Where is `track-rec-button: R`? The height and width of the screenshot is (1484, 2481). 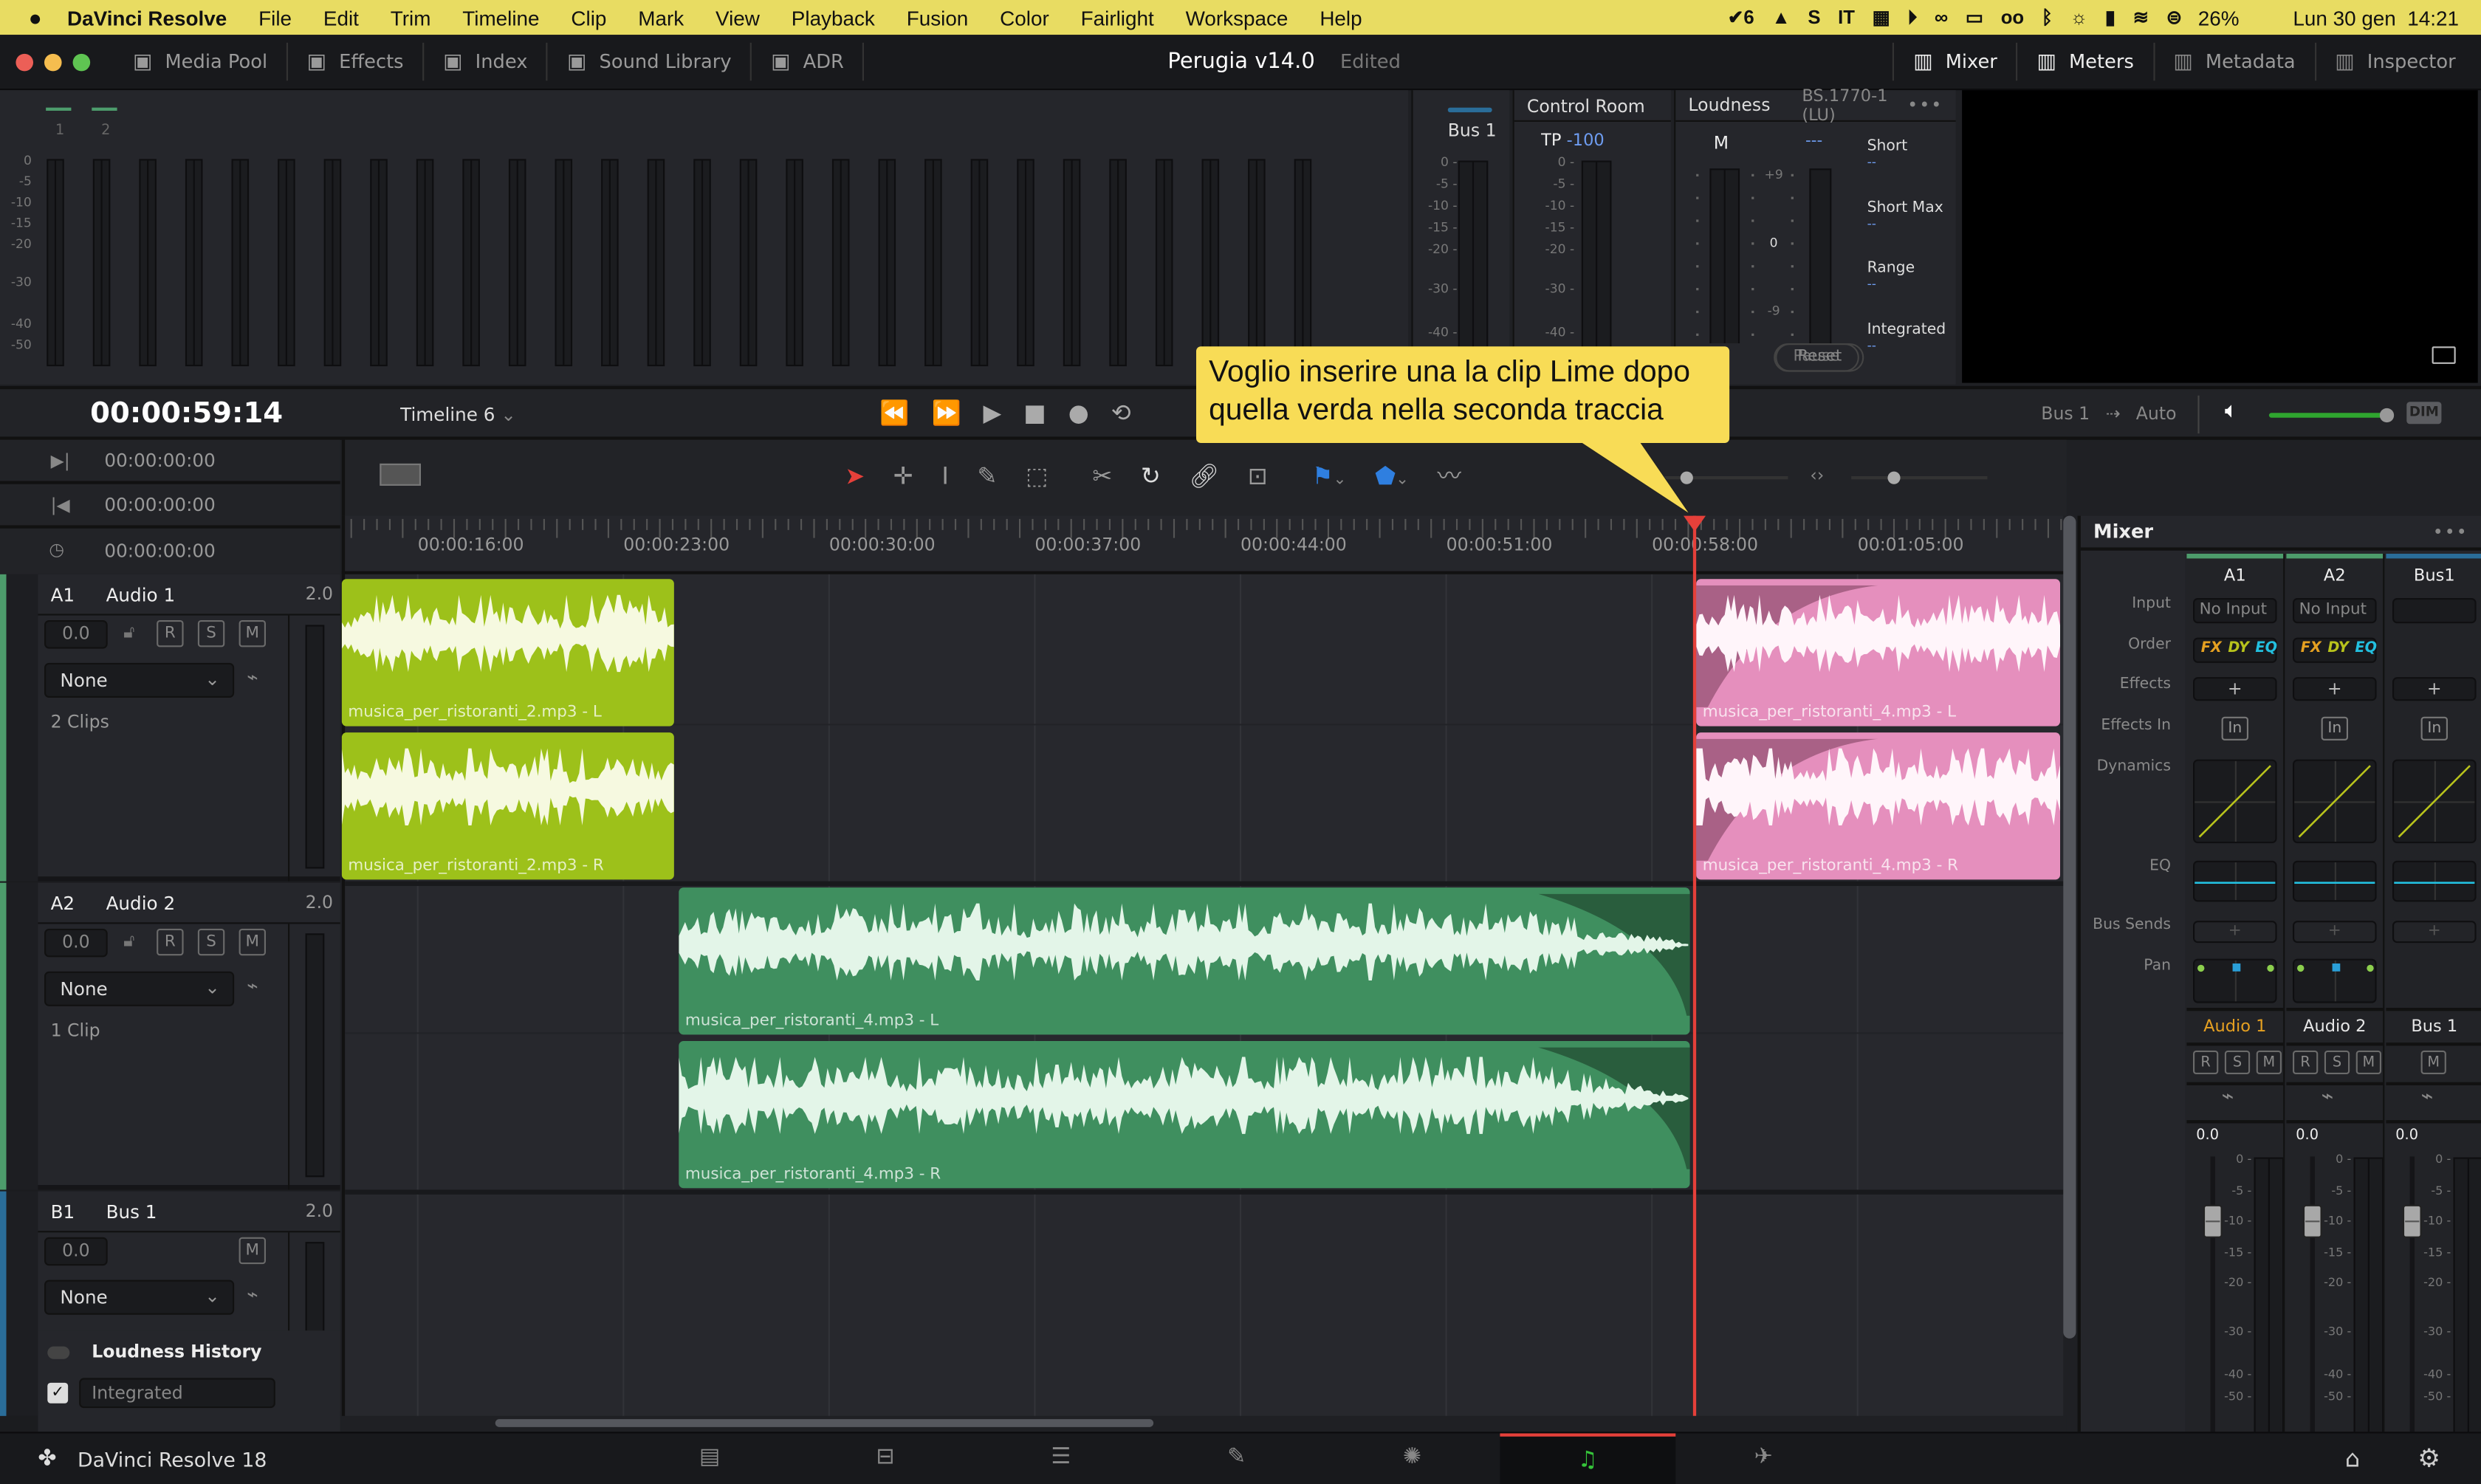
track-rec-button: R is located at coordinates (170, 942).